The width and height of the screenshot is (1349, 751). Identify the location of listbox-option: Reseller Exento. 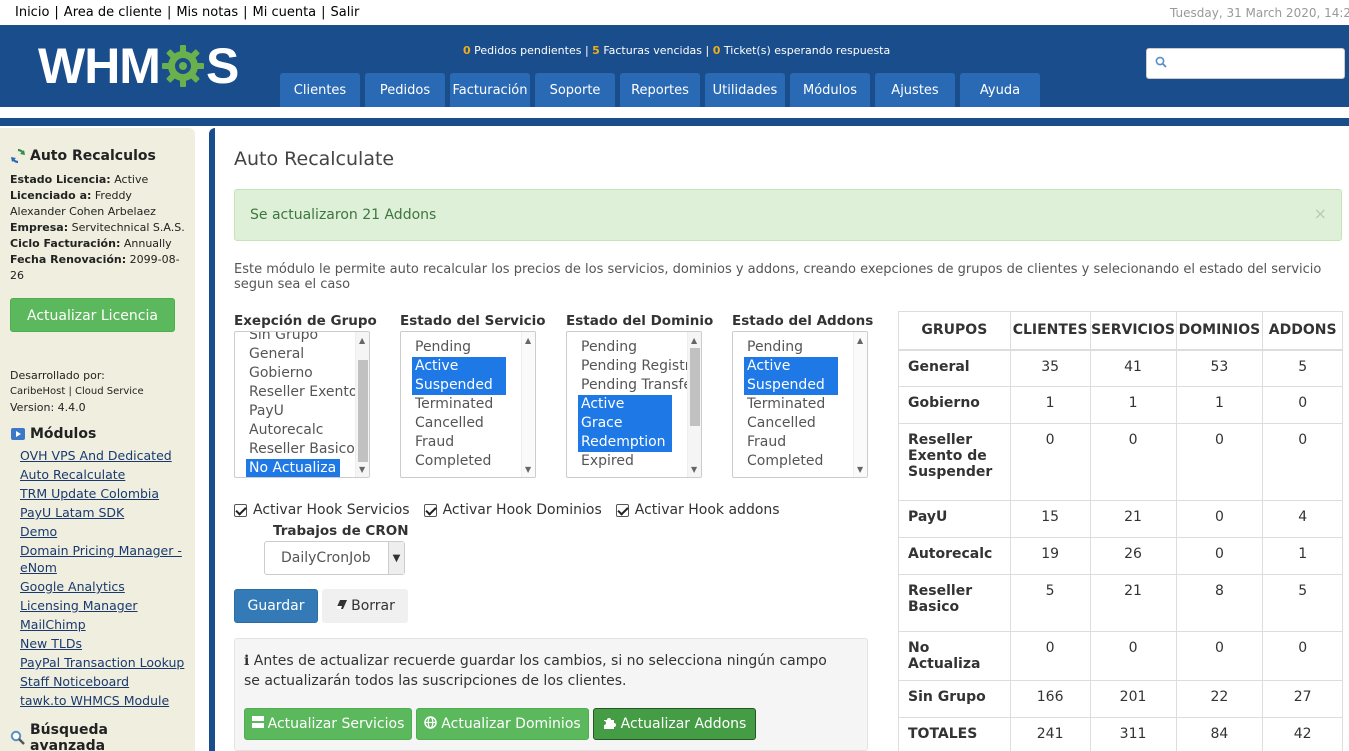
(295, 392).